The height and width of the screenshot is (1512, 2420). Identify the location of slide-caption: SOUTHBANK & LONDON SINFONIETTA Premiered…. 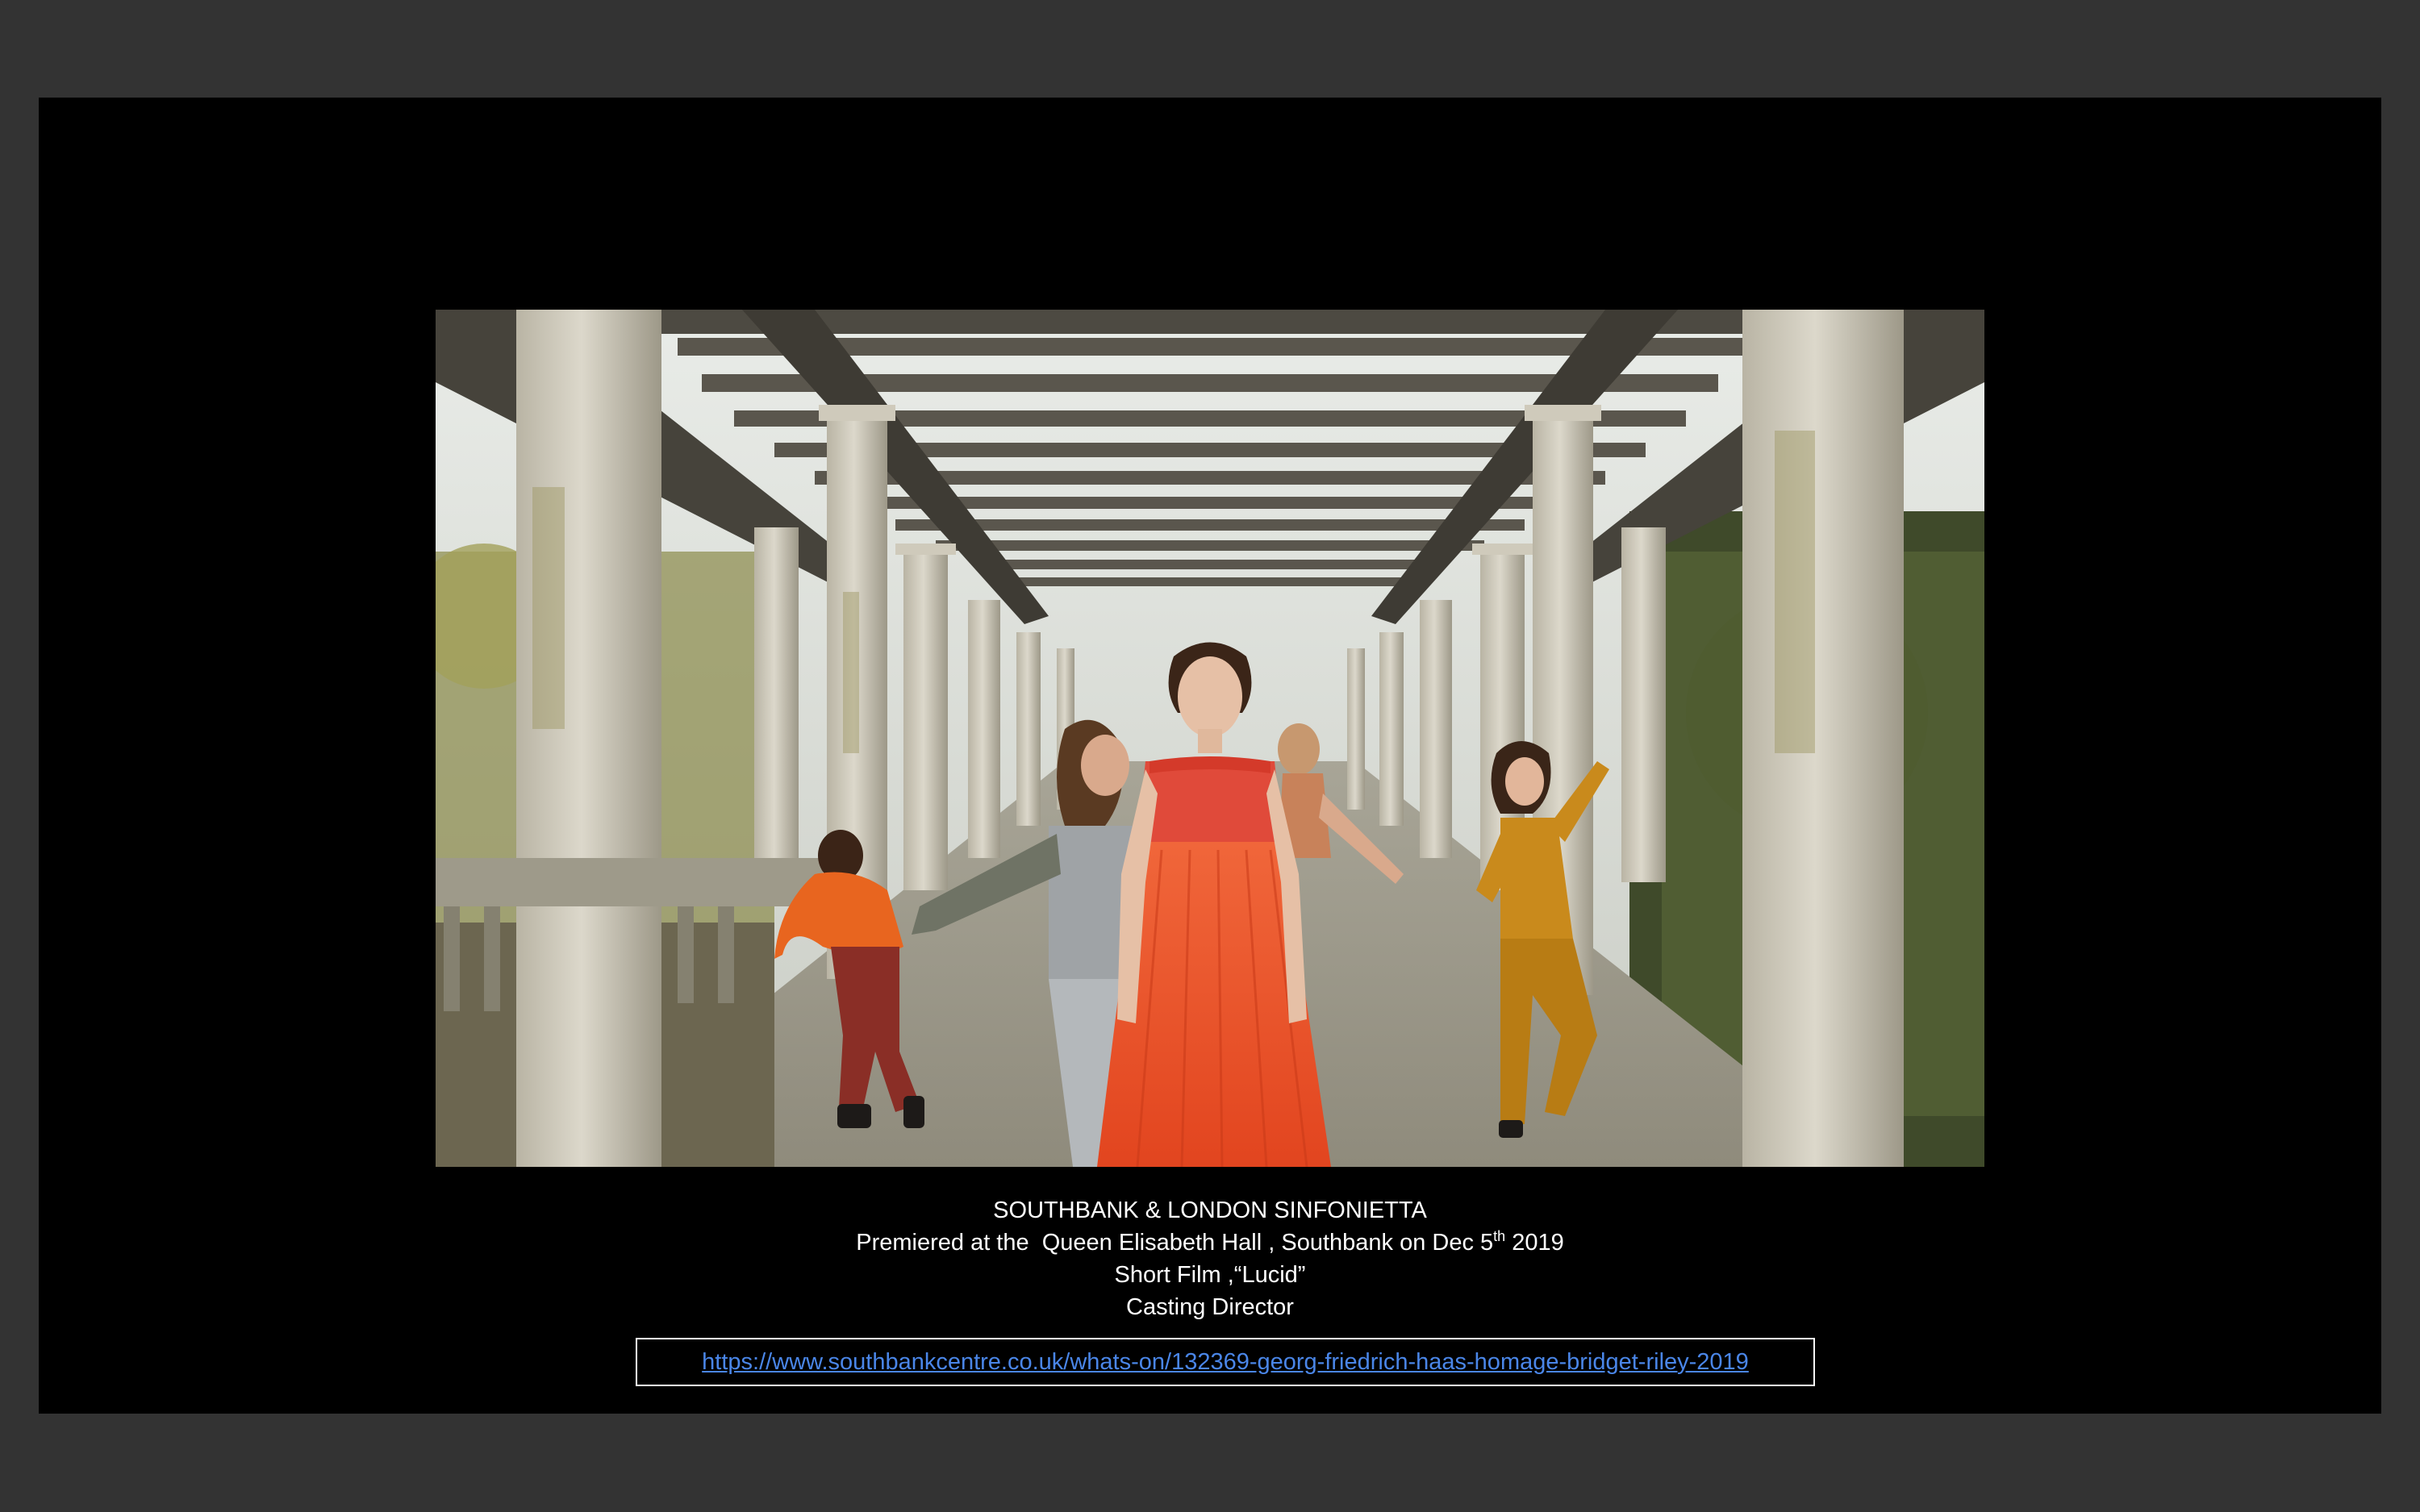
(1210, 1258).